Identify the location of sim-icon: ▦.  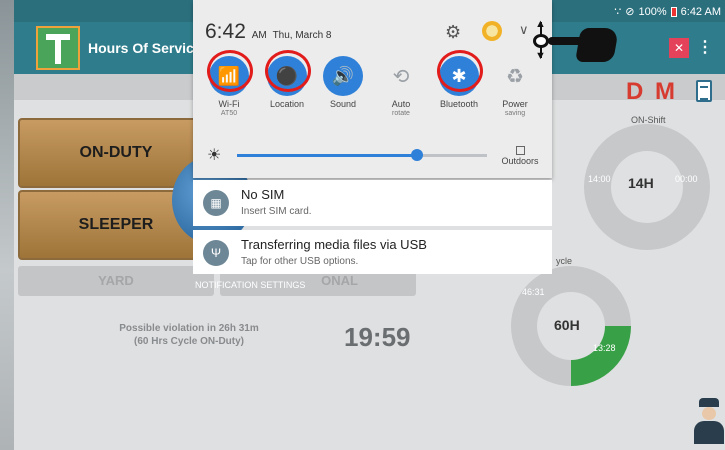
(216, 203).